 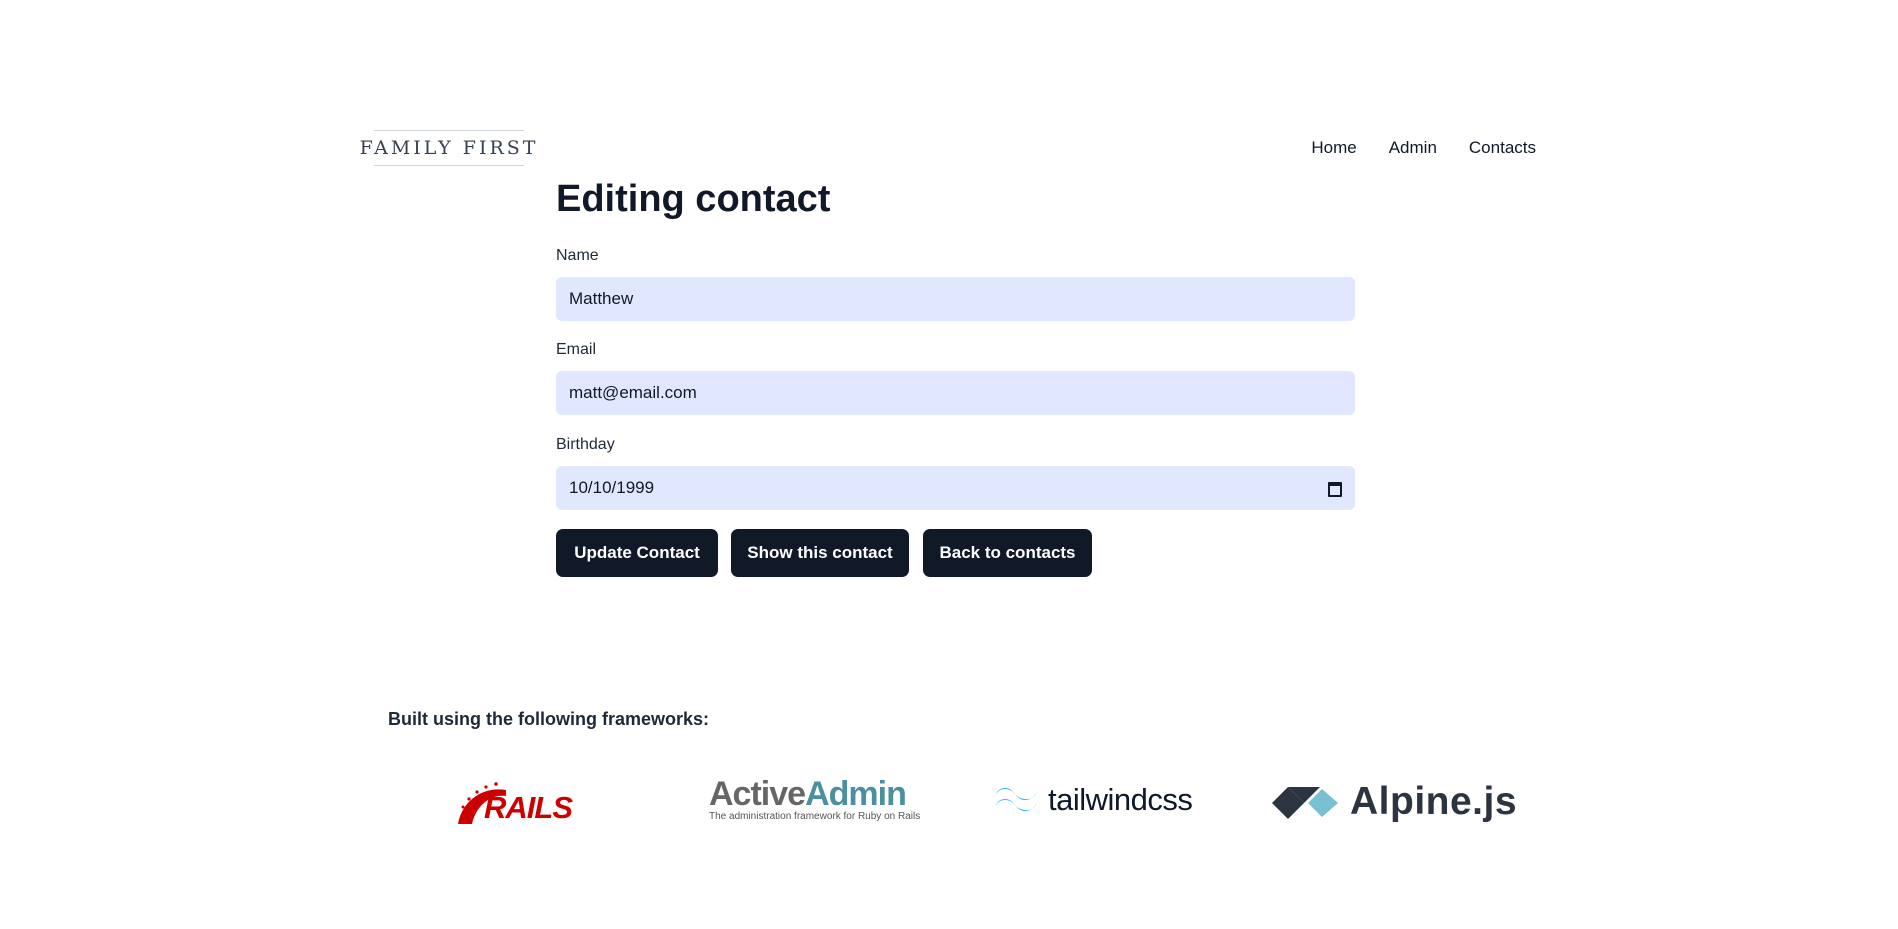 I want to click on rails-wordmark: RAILS, so click(x=528, y=807).